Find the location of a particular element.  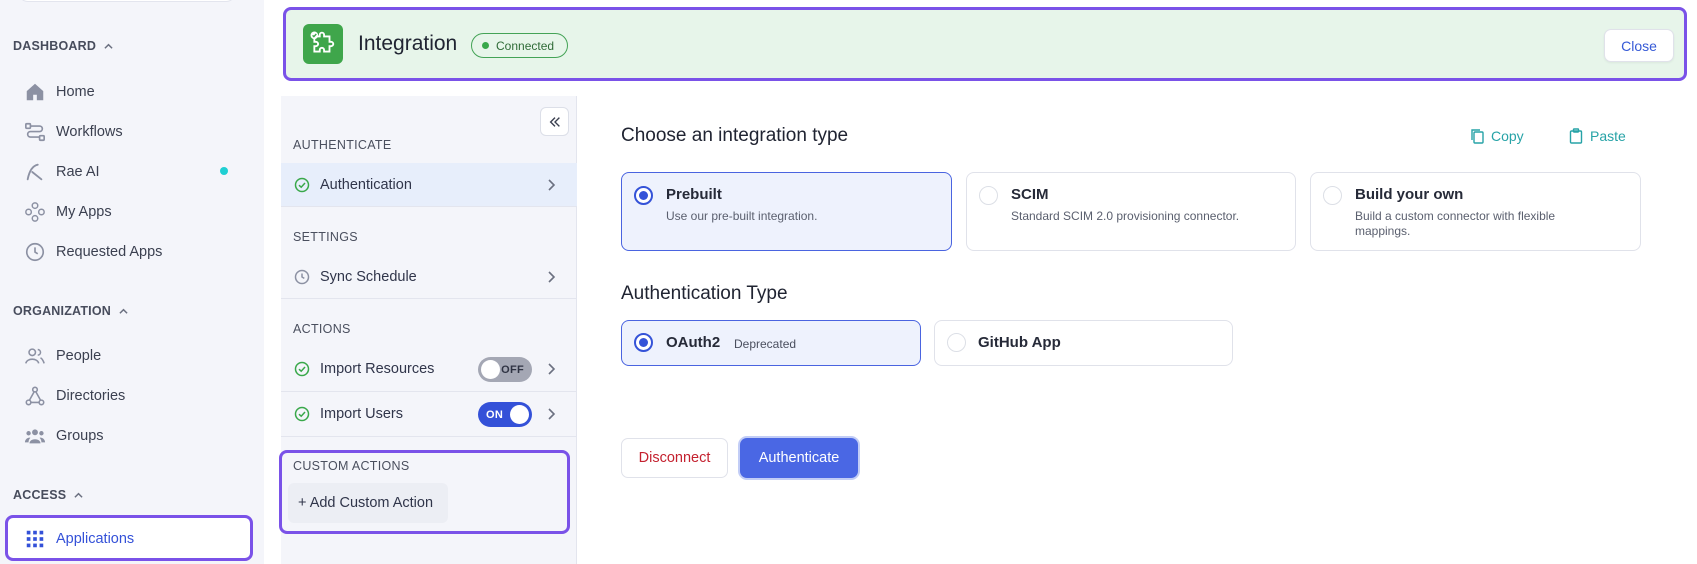

authenticate-button: Authenticate is located at coordinates (799, 458).